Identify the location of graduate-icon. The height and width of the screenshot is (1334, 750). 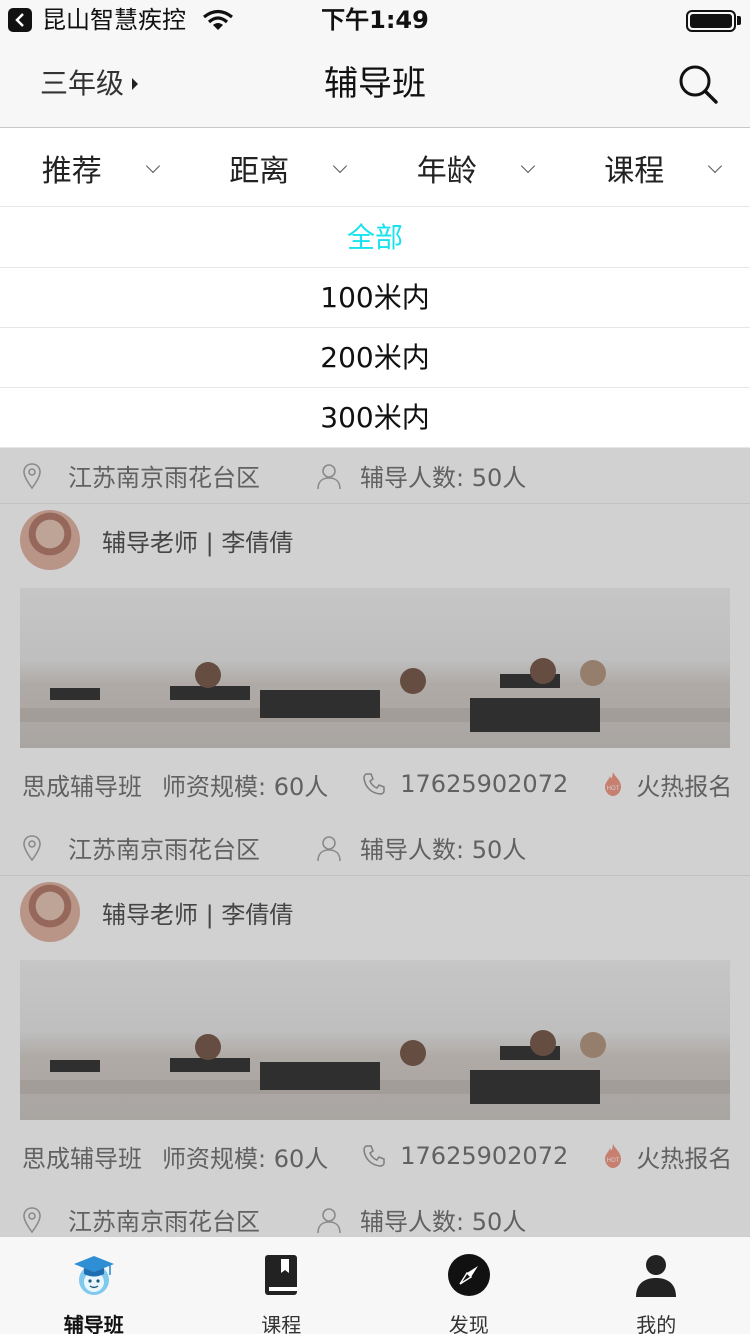
(93, 1275).